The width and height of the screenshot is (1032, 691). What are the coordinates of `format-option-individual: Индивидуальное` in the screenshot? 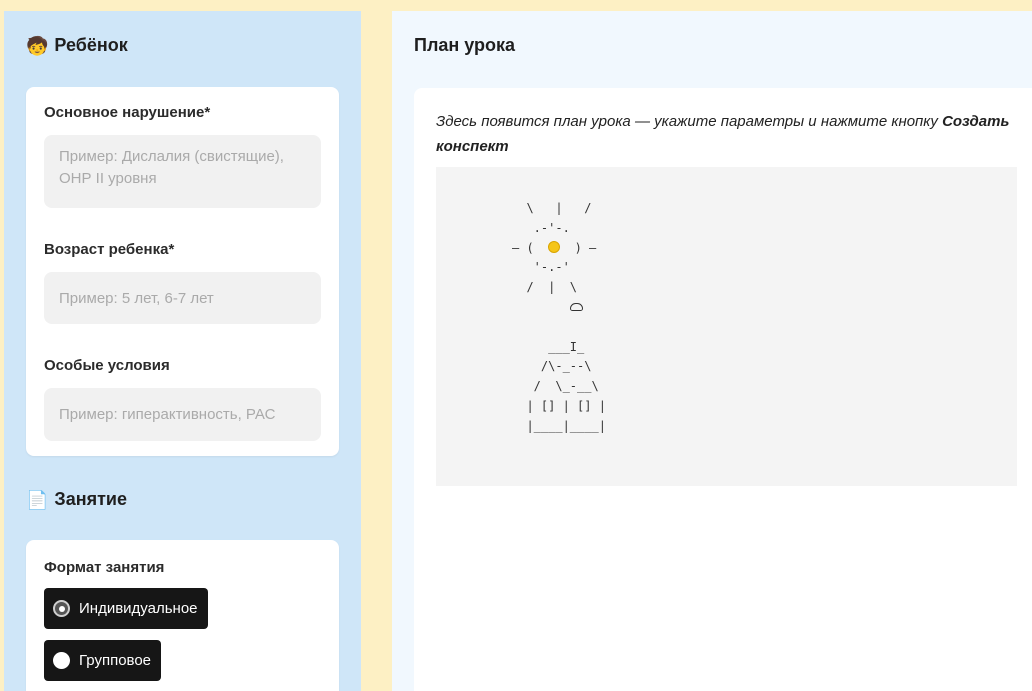 It's located at (126, 608).